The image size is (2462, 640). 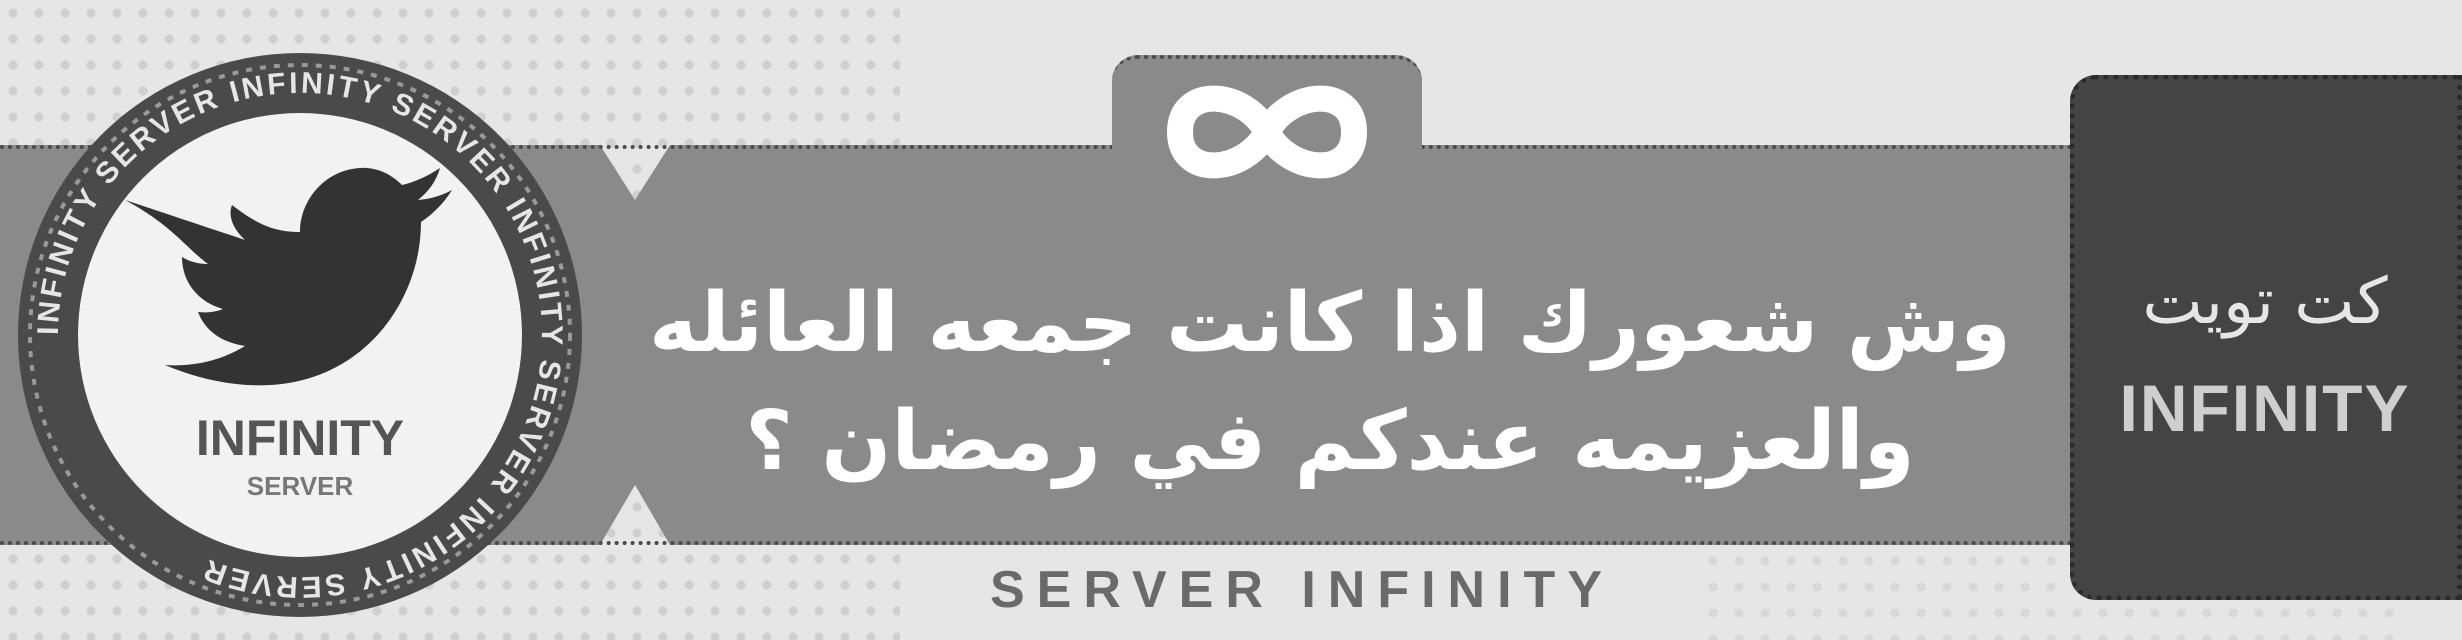 I want to click on headline-line-1: وش شعورك اذا كانت جمعه العائله, so click(x=1330, y=323).